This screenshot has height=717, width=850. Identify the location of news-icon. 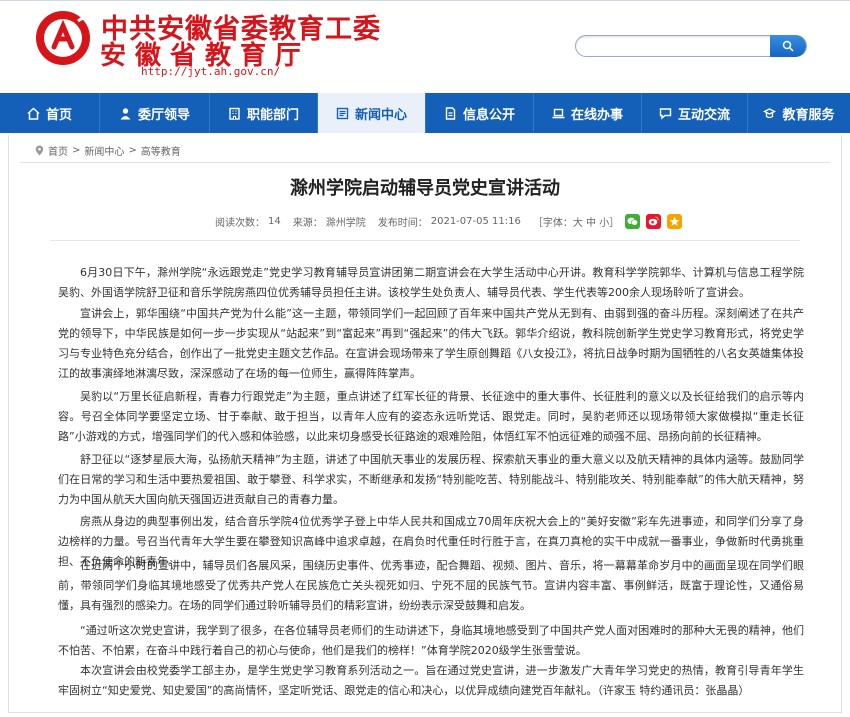
(342, 113).